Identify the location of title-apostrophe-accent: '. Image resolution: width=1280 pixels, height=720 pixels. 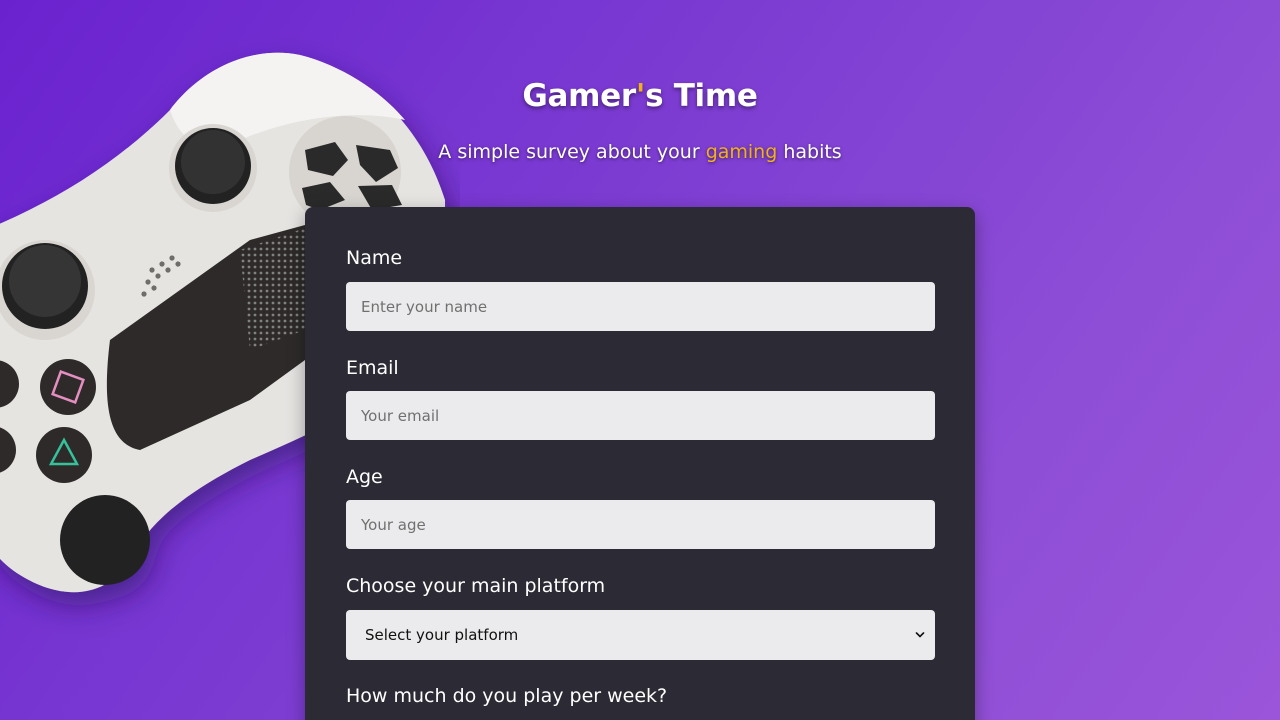
(640, 96).